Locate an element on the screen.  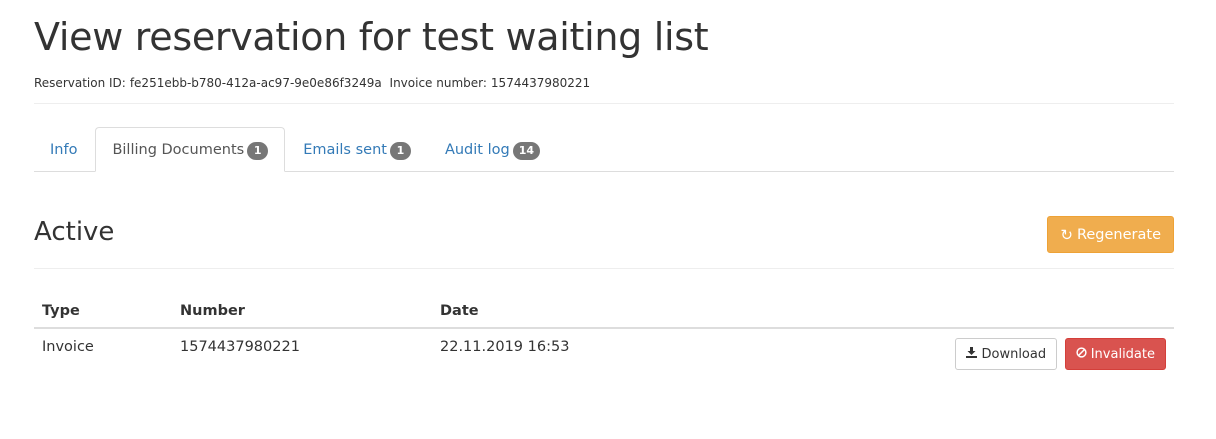
invalidate-label: Invalidate is located at coordinates (1122, 354).